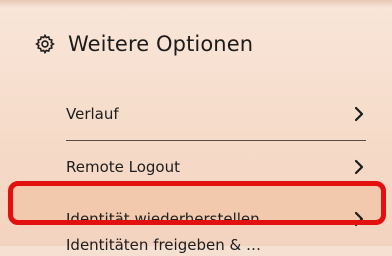 The width and height of the screenshot is (392, 256). I want to click on gear-icon, so click(45, 44).